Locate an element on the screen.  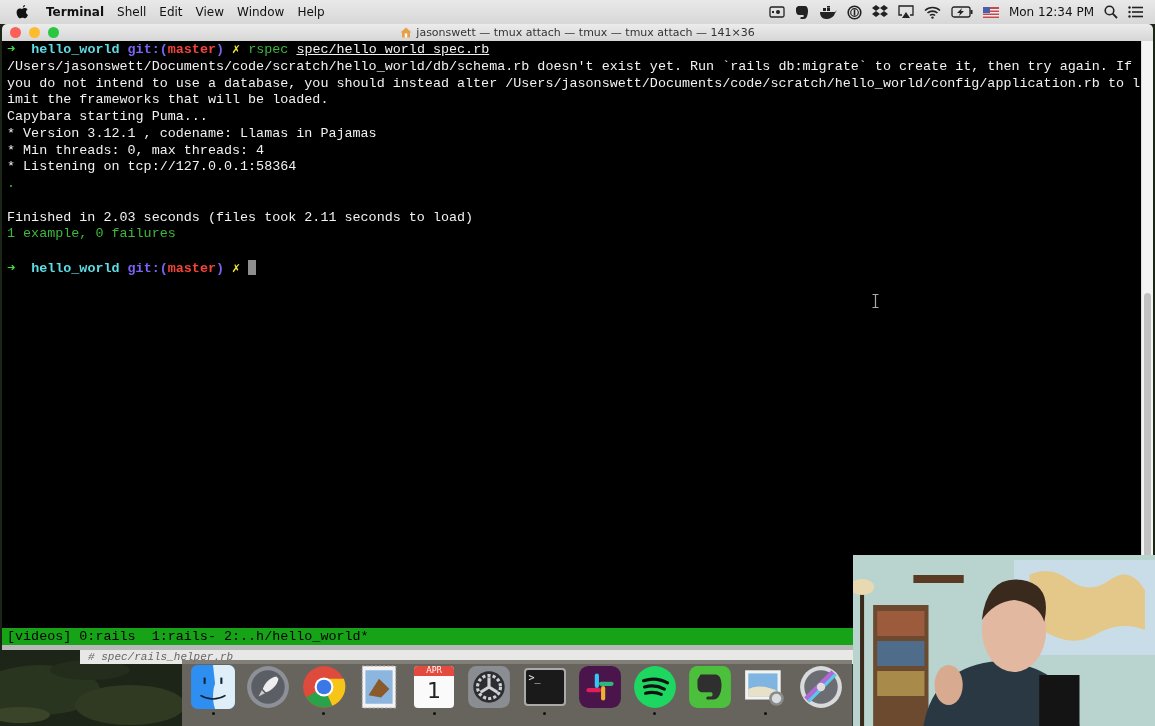
scroll-bar is located at coordinates (1147, 298).